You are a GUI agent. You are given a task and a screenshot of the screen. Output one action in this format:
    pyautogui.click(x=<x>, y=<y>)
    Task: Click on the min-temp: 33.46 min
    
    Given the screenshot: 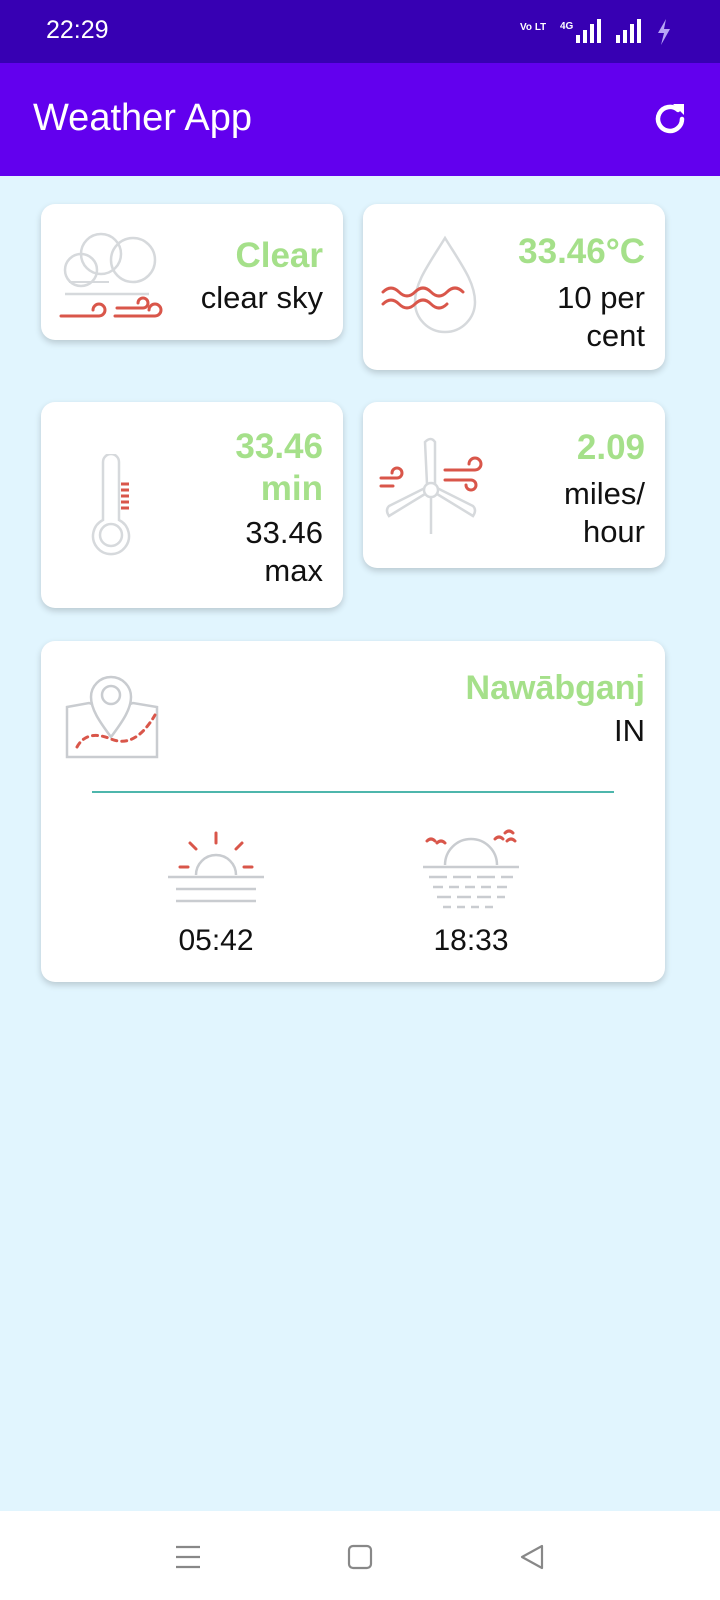 What is the action you would take?
    pyautogui.click(x=279, y=467)
    